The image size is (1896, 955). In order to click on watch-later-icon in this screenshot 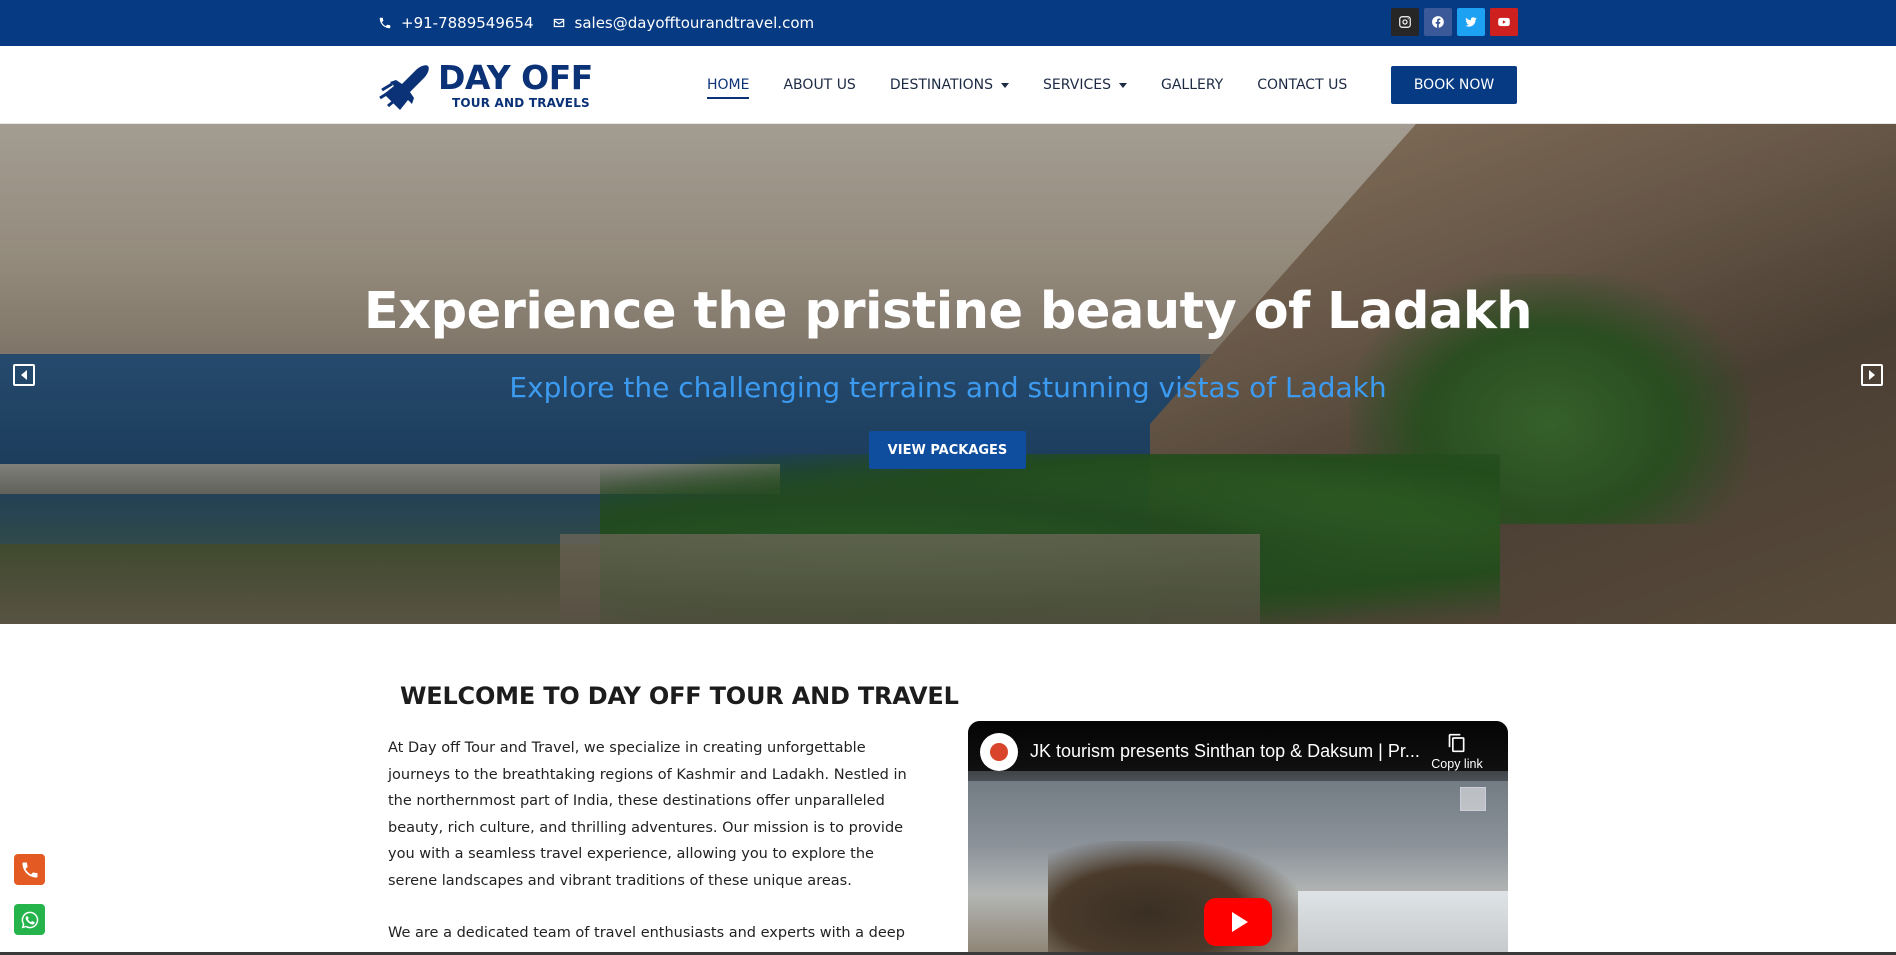, I will do `click(1473, 799)`.